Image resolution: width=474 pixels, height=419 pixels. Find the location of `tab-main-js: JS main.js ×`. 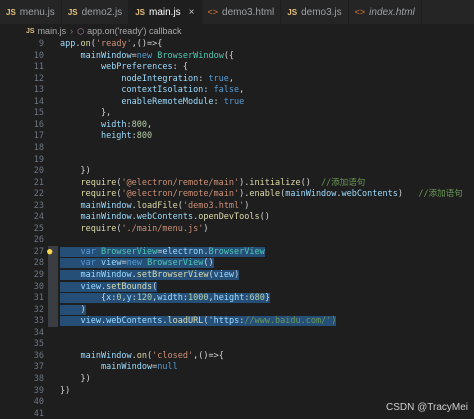

tab-main-js: JS main.js × is located at coordinates (165, 12).